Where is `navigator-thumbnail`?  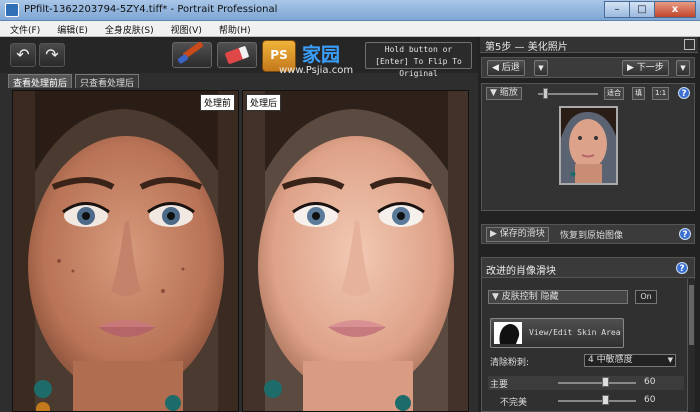 navigator-thumbnail is located at coordinates (588, 145).